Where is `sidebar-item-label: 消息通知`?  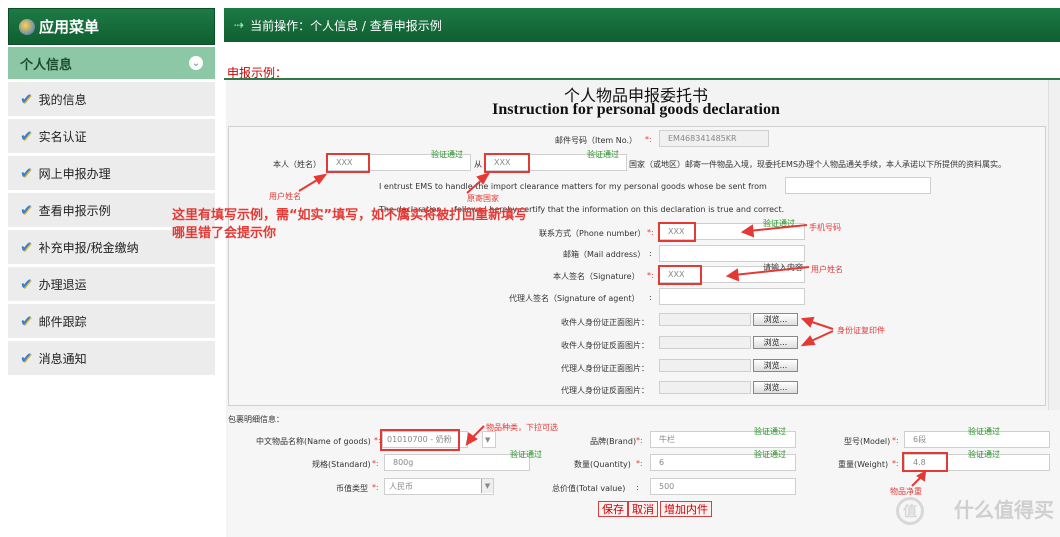 sidebar-item-label: 消息通知 is located at coordinates (62, 358).